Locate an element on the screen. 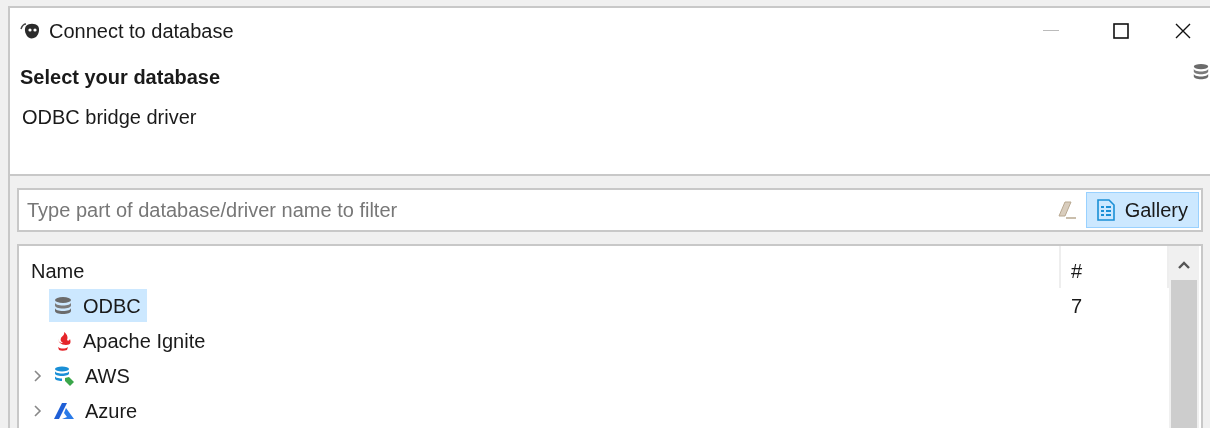 This screenshot has width=1210, height=428. tree-item: AWS is located at coordinates (92, 375).